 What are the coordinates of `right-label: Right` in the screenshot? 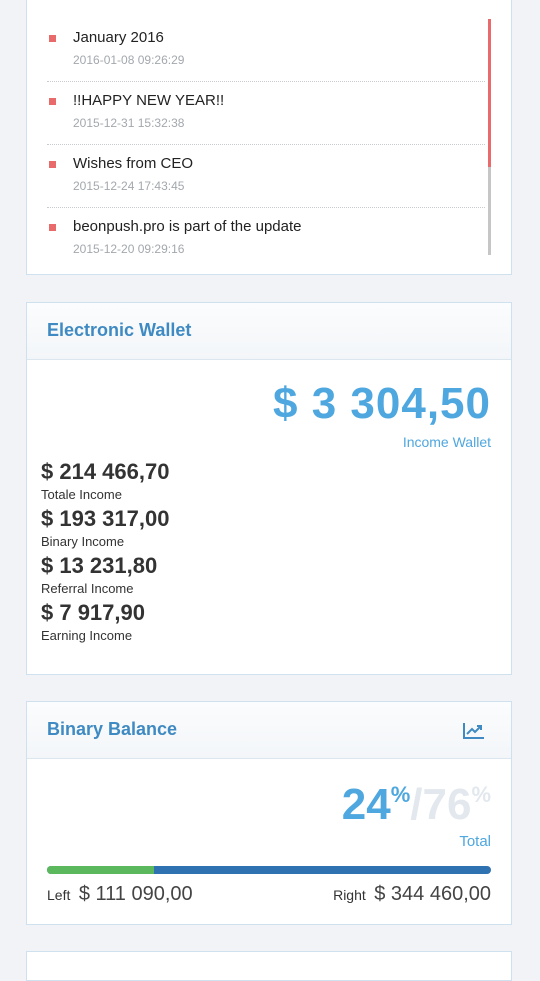 It's located at (349, 895).